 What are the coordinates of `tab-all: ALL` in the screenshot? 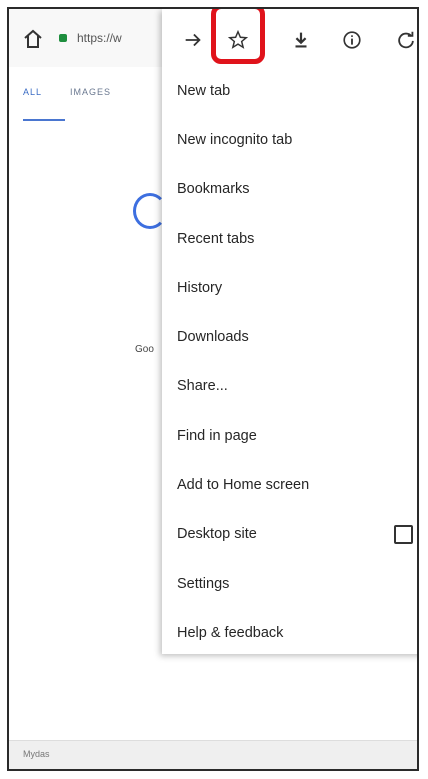 It's located at (32, 92).